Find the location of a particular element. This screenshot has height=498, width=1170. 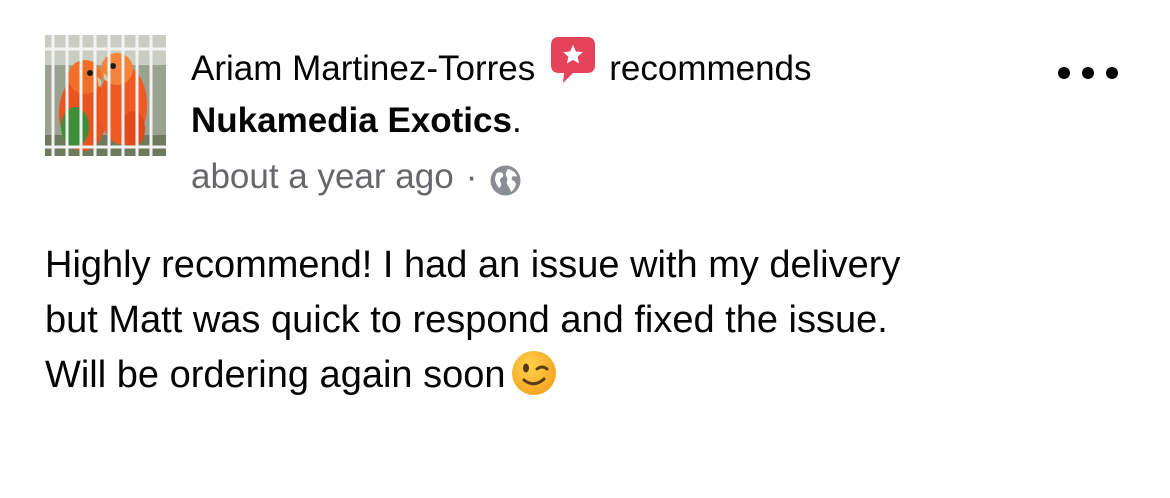

page-name-link: Nukamedia Exotics is located at coordinates (351, 120).